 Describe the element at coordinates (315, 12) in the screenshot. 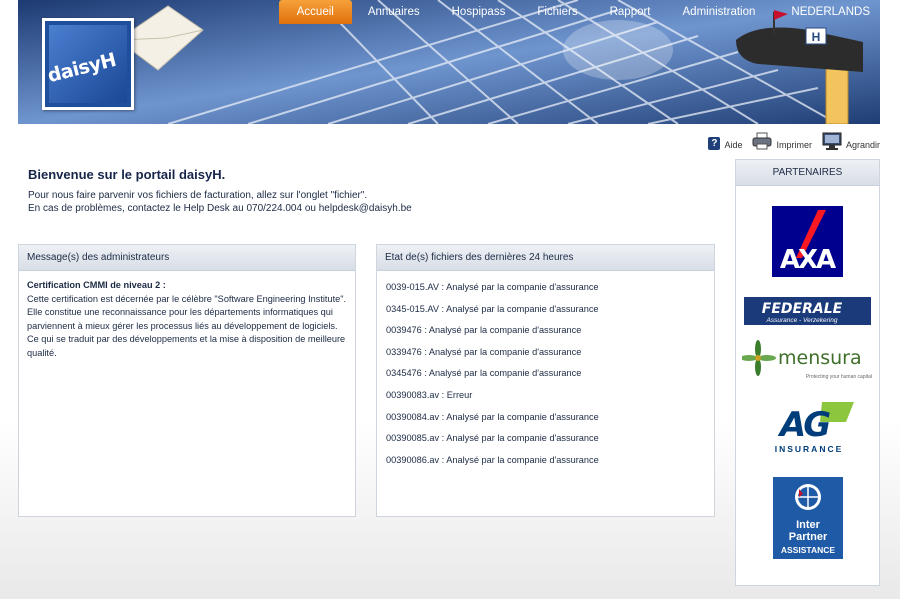

I see `nav-accueil: Accueil` at that location.